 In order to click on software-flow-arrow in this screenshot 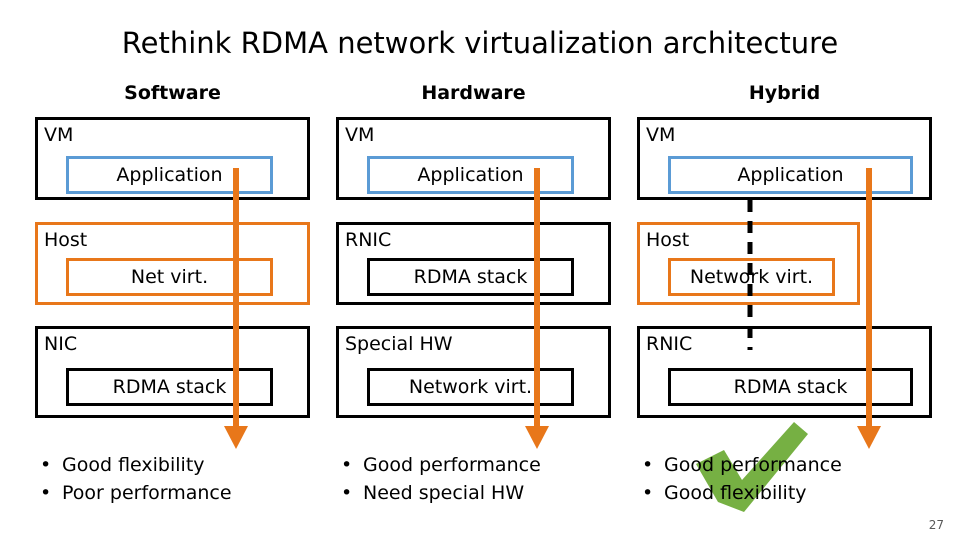, I will do `click(236, 308)`.